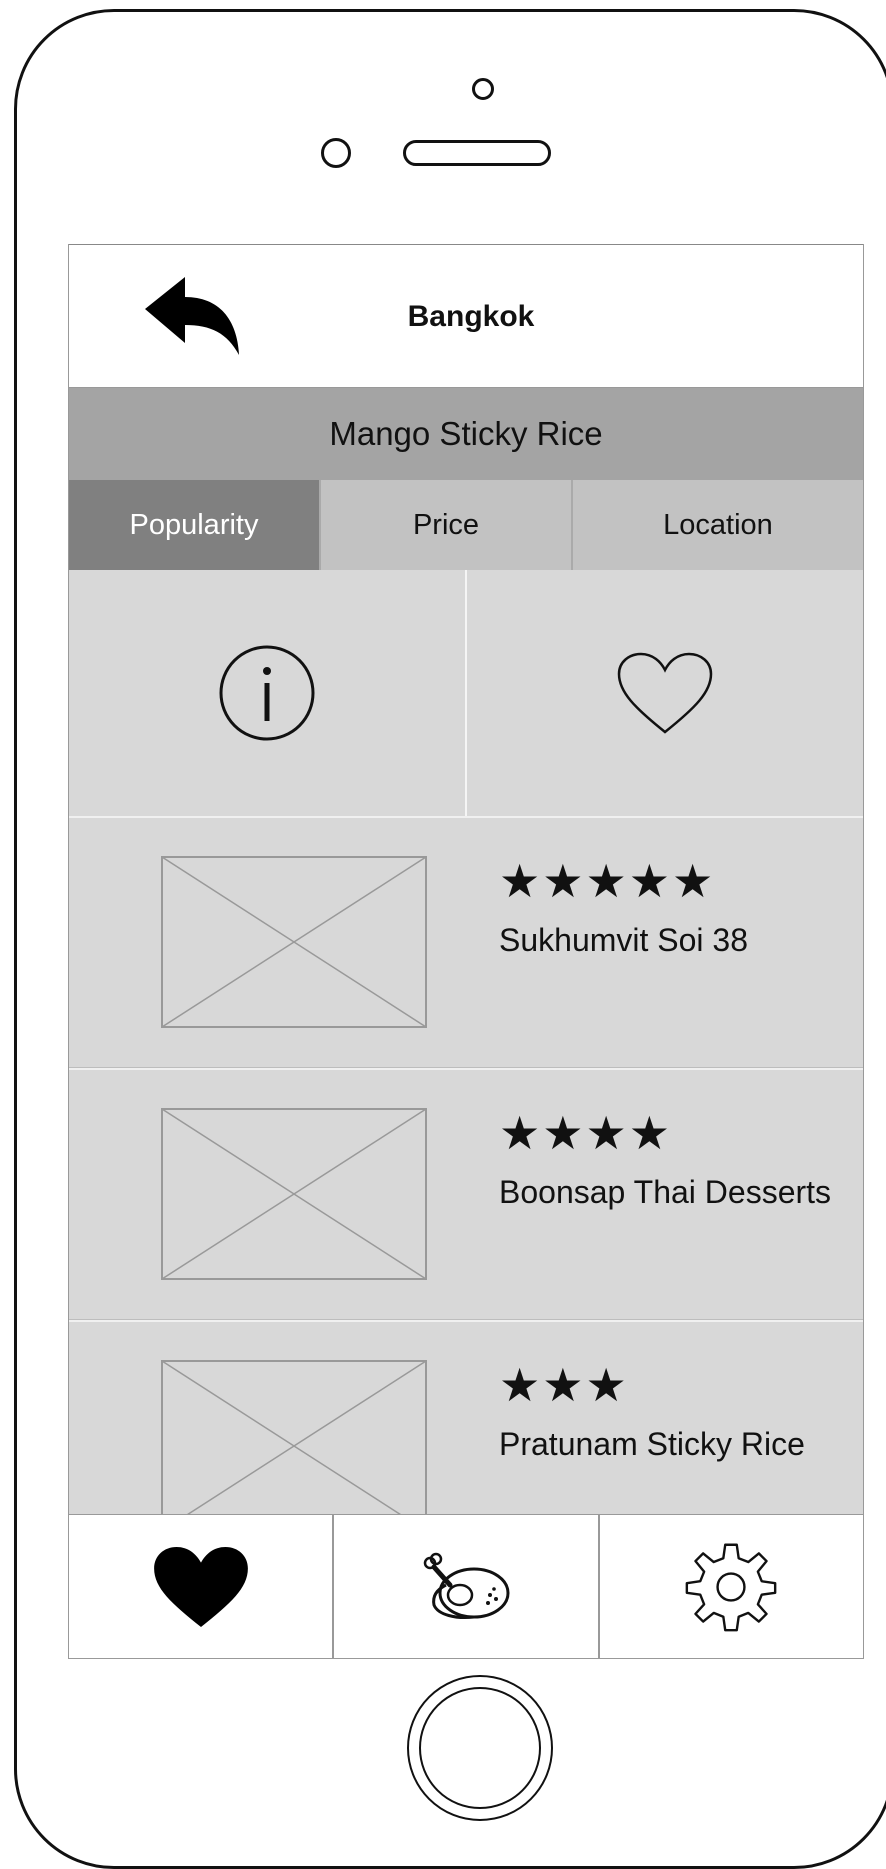 This screenshot has width=886, height=1869. Describe the element at coordinates (336, 153) in the screenshot. I see `sensor` at that location.